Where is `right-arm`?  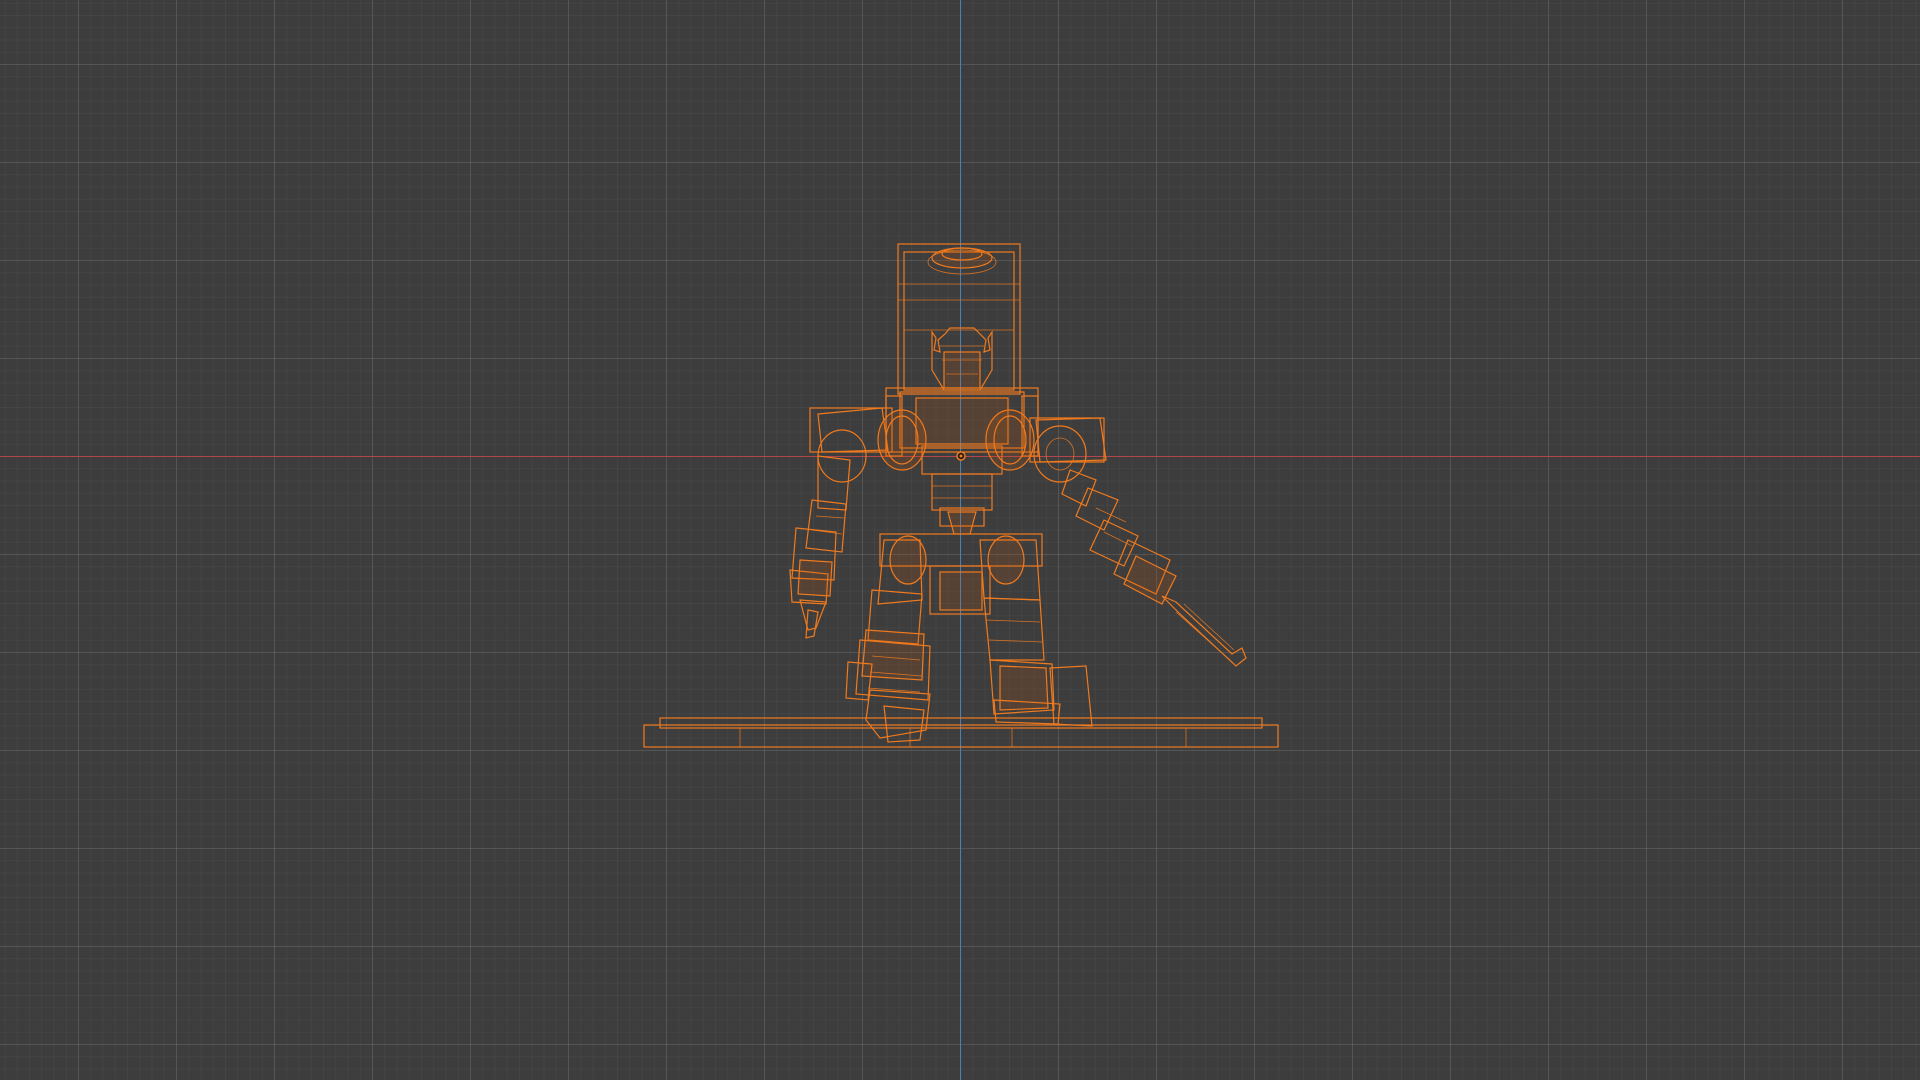 right-arm is located at coordinates (1154, 568).